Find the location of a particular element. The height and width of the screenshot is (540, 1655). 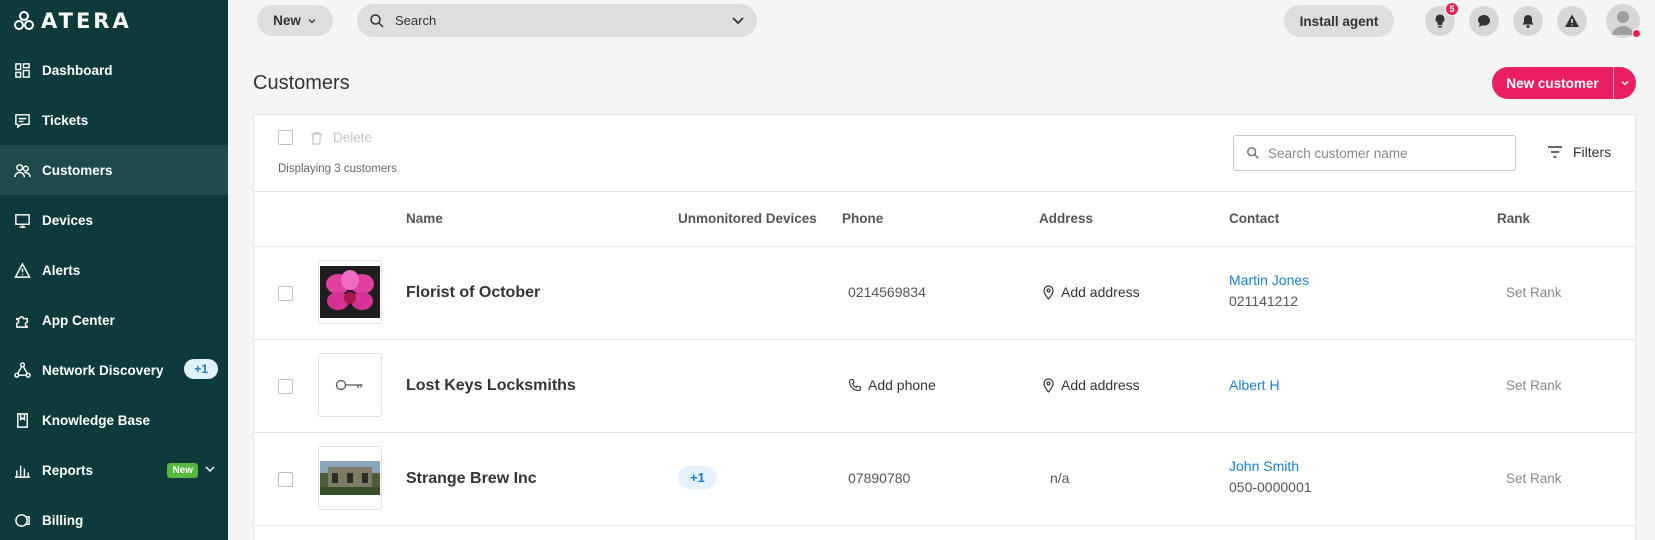

new-customer-main: New customer is located at coordinates (1553, 83).